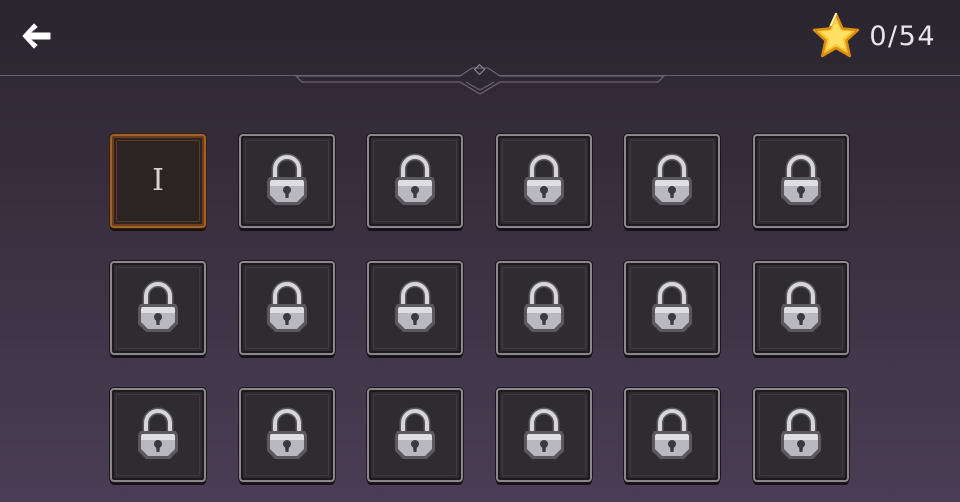  What do you see at coordinates (480, 79) in the screenshot?
I see `divider-ornament` at bounding box center [480, 79].